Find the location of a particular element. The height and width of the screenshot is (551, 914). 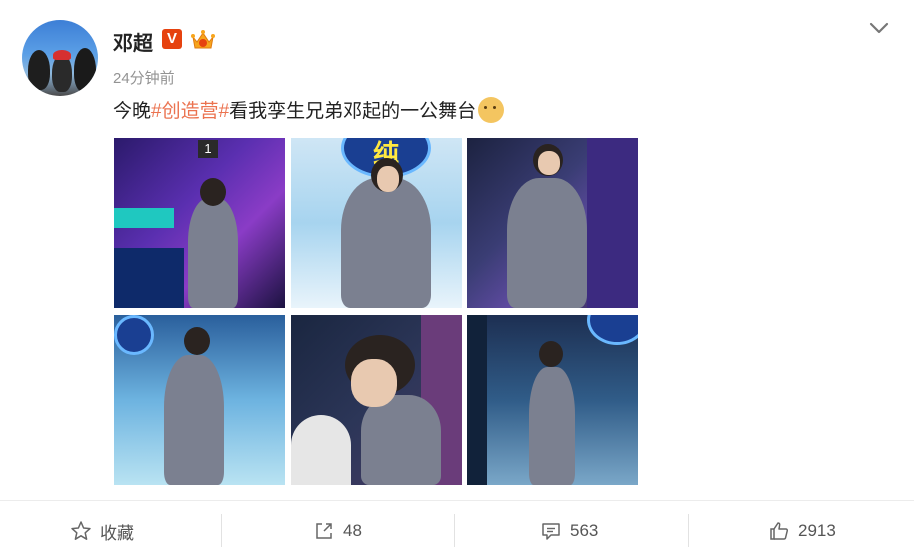

comment-count: 563 is located at coordinates (584, 530).